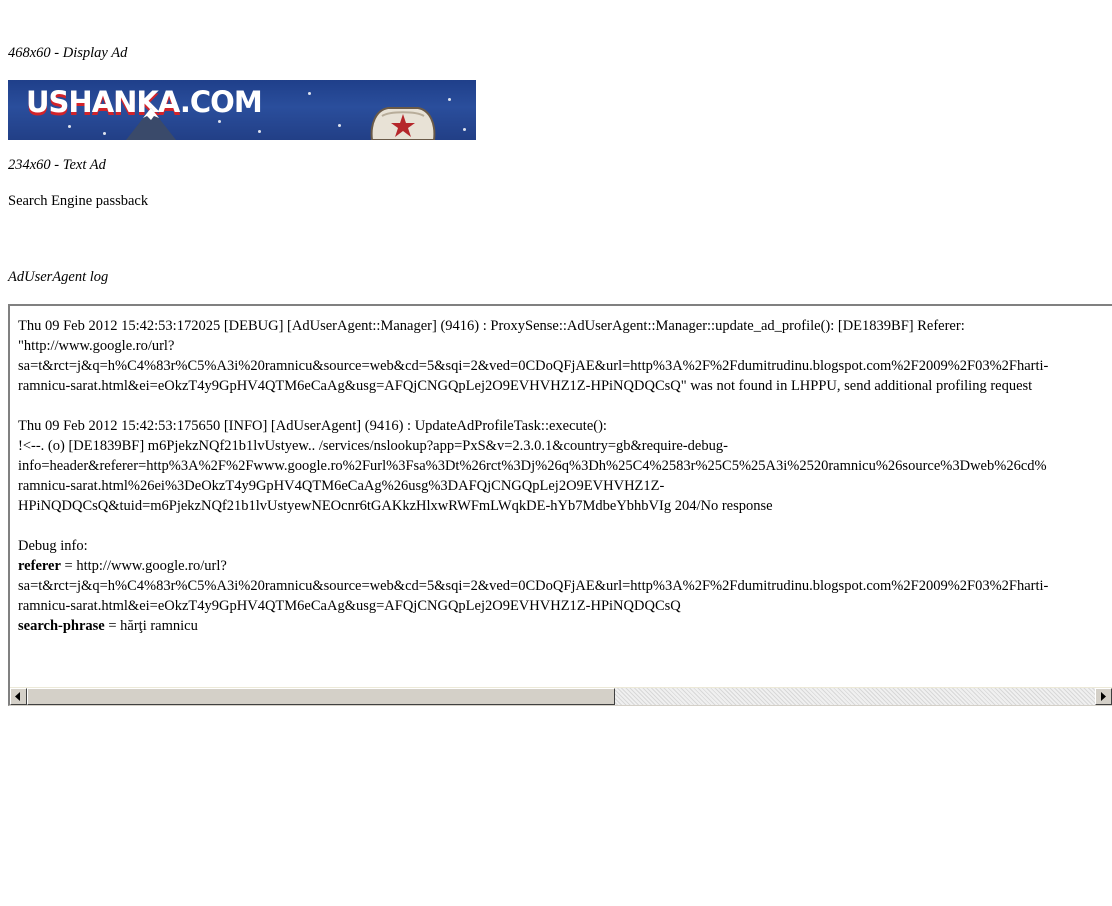  What do you see at coordinates (151, 626) in the screenshot?
I see `search-phrase-value: = hărţi ramnicu` at bounding box center [151, 626].